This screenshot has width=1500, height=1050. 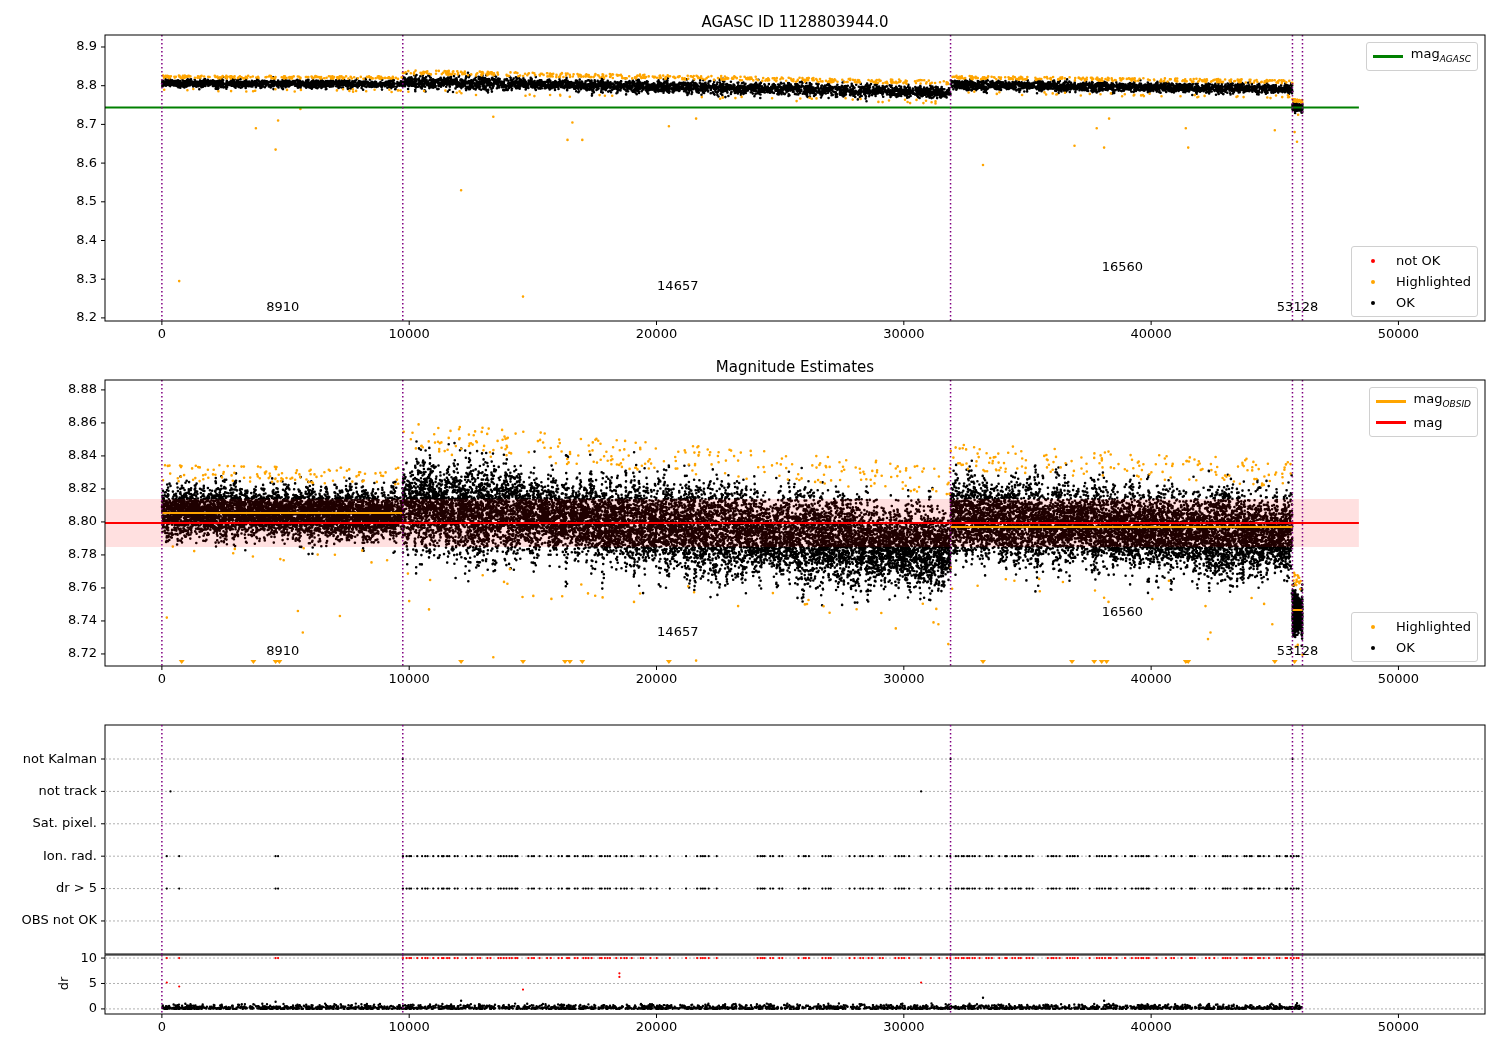 What do you see at coordinates (86, 123) in the screenshot?
I see `tick-label: 8.7` at bounding box center [86, 123].